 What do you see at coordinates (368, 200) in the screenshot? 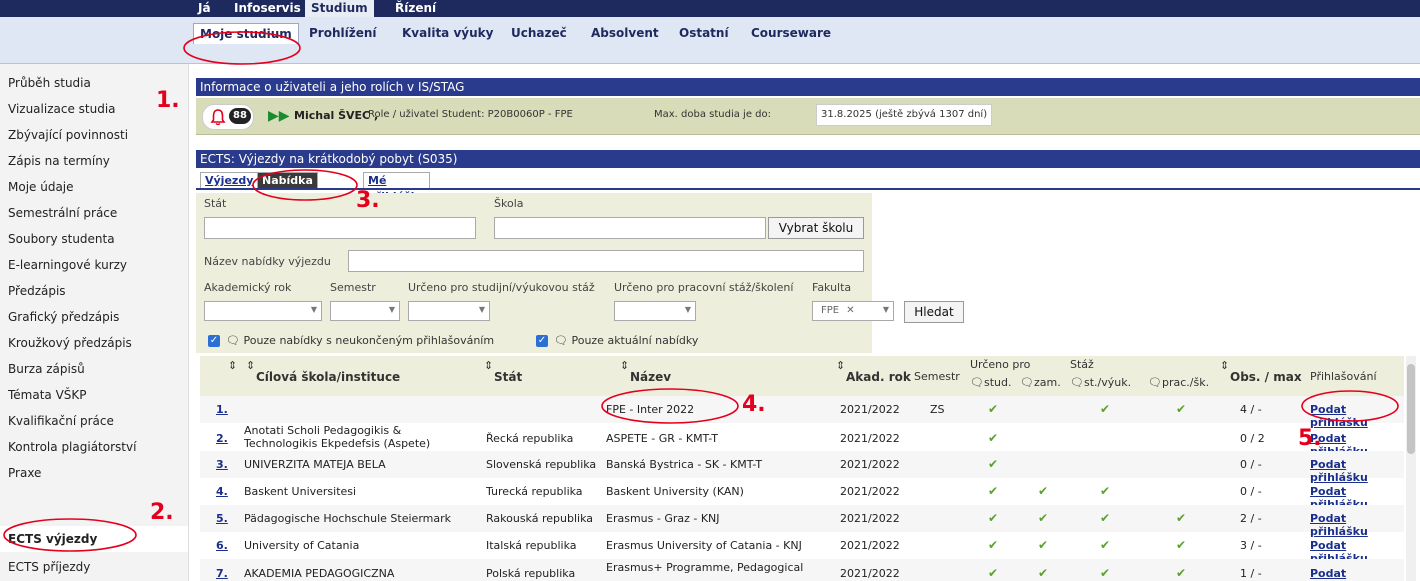
I see `annotation-step-3: 3.` at bounding box center [368, 200].